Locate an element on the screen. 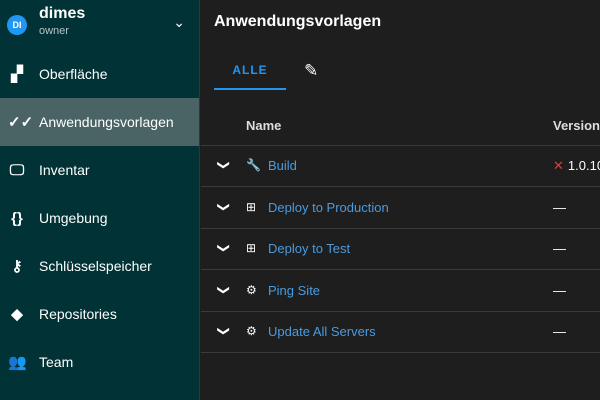 The image size is (600, 400). pencil-icon: ✎ is located at coordinates (311, 71).